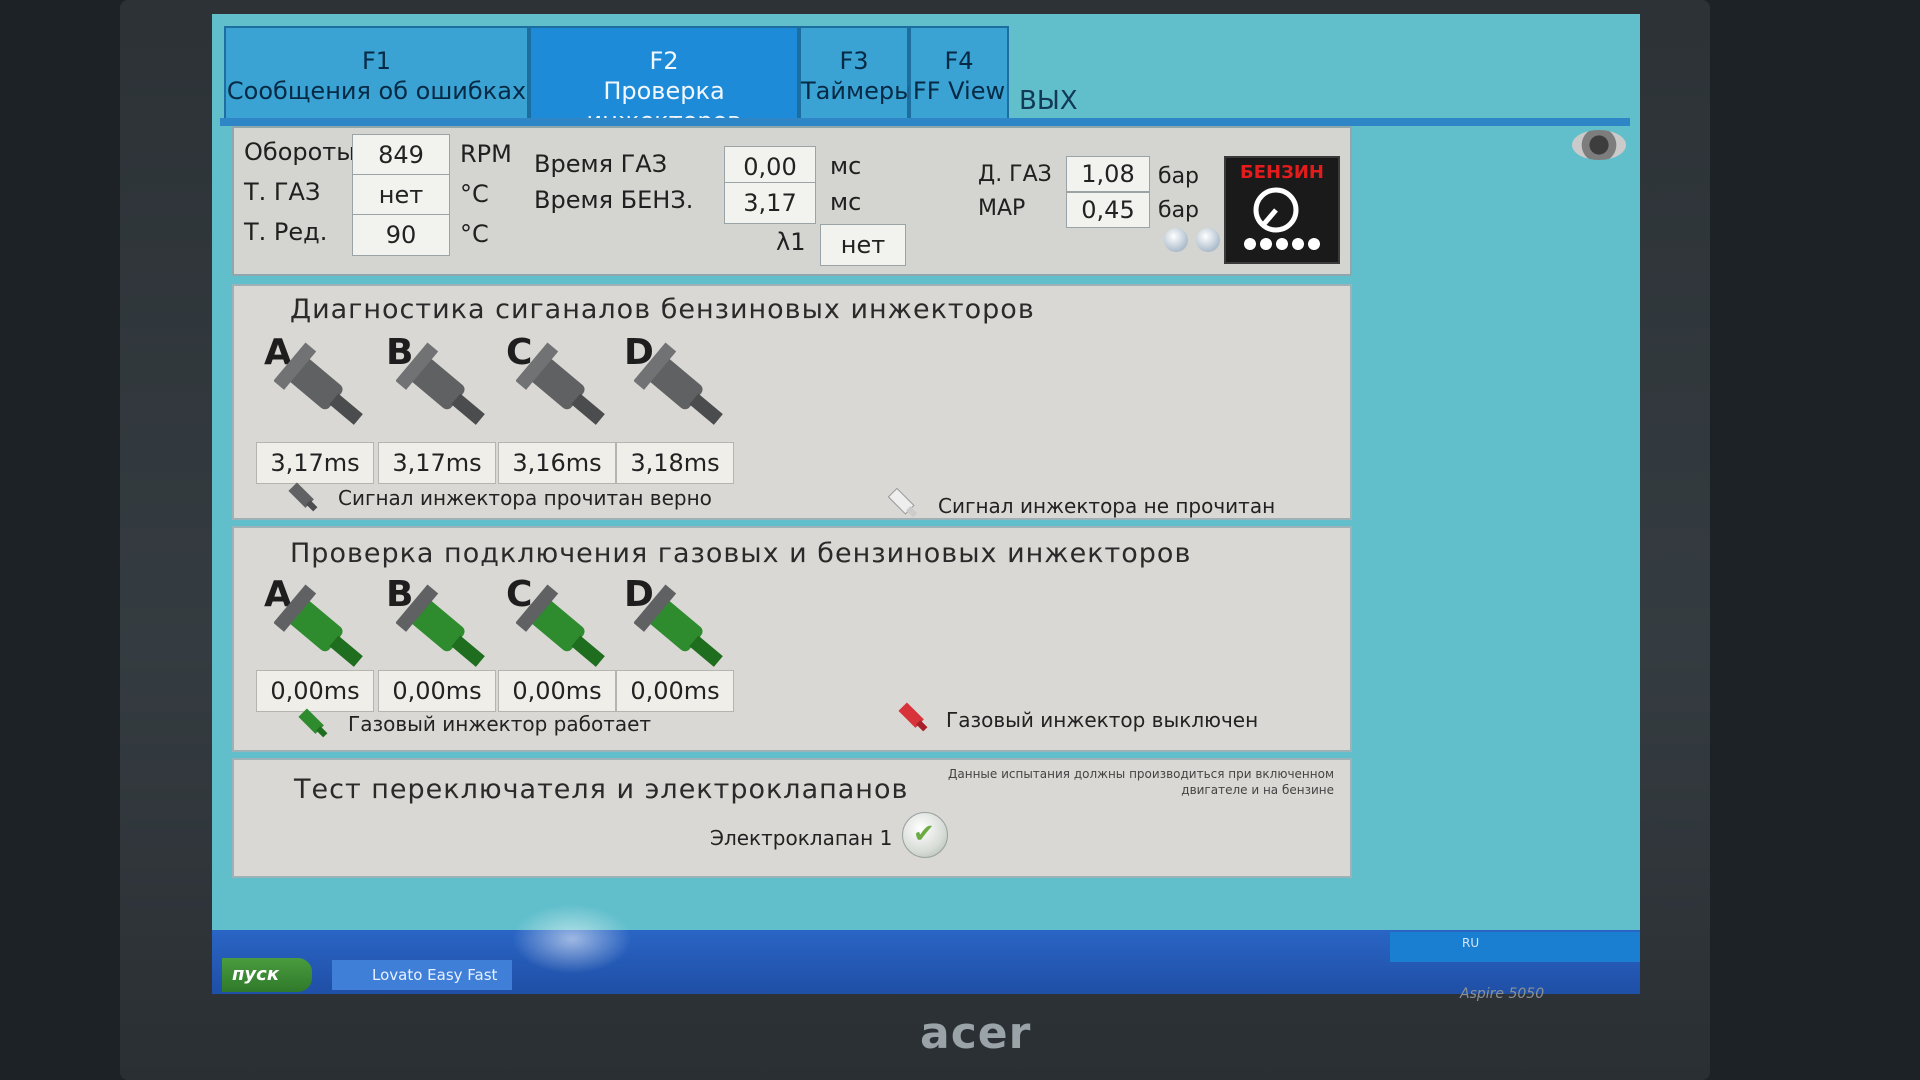 The width and height of the screenshot is (1920, 1080). What do you see at coordinates (856, 76) in the screenshot?
I see `tab-timers: F3 Таймеры` at bounding box center [856, 76].